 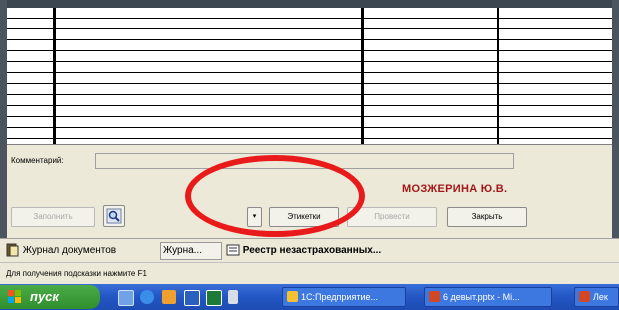 I want to click on word-icon, so click(x=192, y=298).